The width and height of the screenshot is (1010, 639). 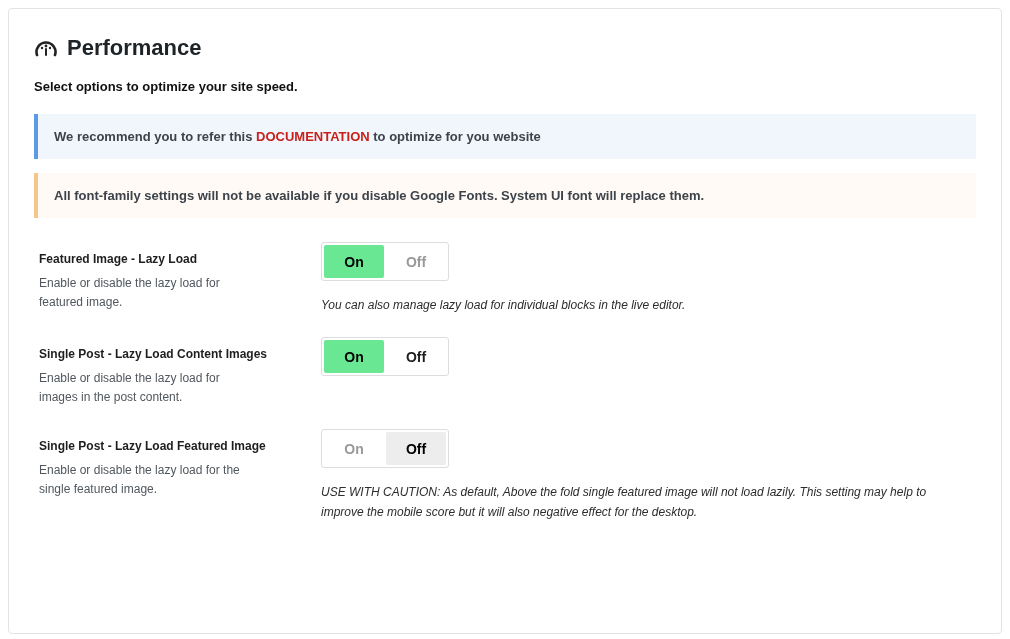 What do you see at coordinates (134, 48) in the screenshot?
I see `page-title: Performance` at bounding box center [134, 48].